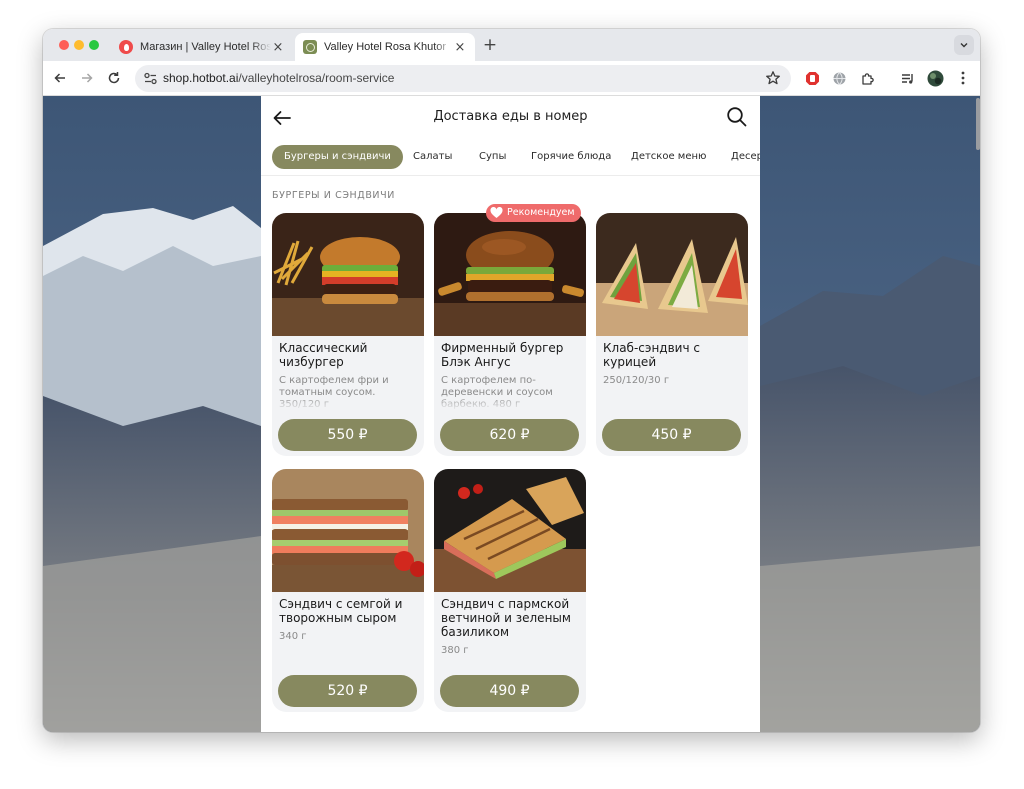 The image size is (1024, 789). I want to click on badge-label: Рекомендуем, so click(541, 212).